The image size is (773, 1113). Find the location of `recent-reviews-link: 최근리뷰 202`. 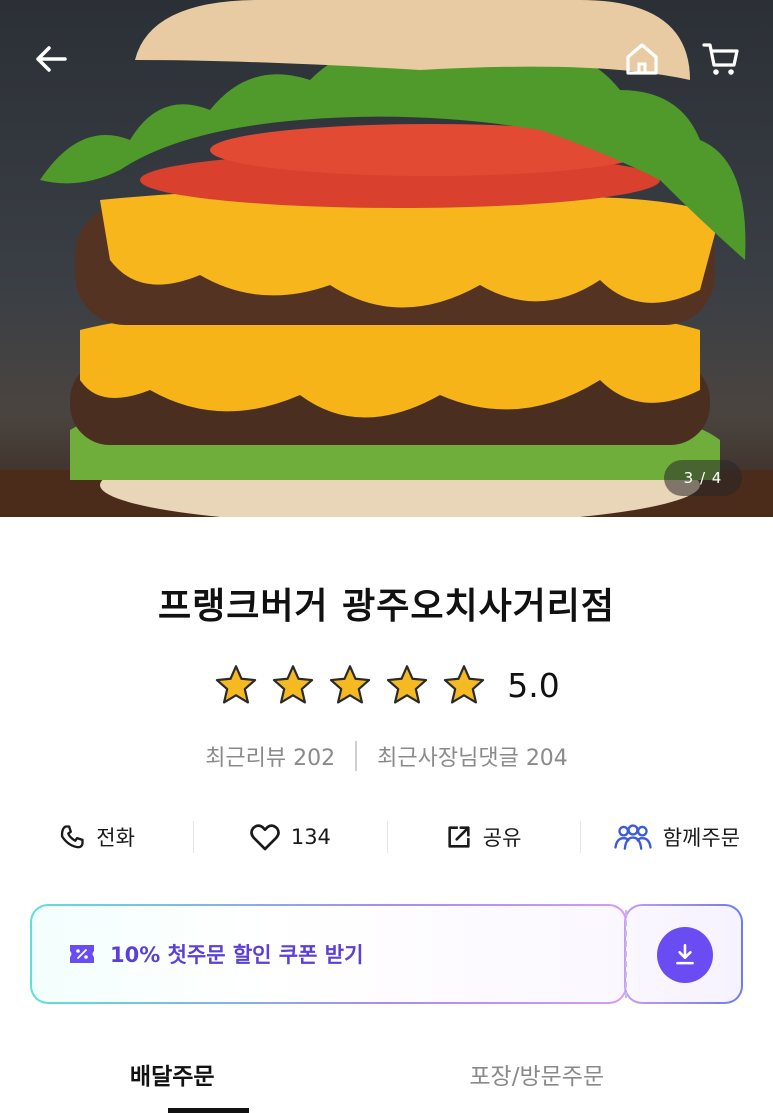

recent-reviews-link: 최근리뷰 202 is located at coordinates (270, 756).